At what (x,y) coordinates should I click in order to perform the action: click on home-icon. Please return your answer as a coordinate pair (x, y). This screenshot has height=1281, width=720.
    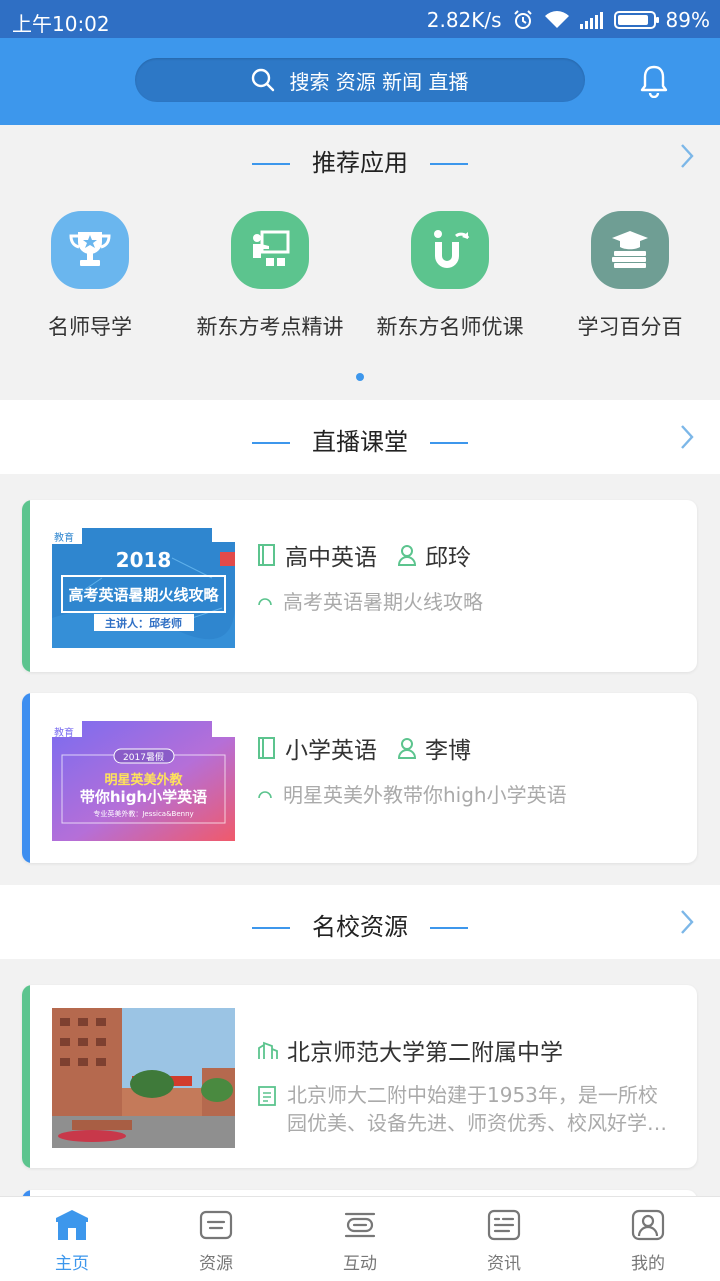
    Looking at the image, I should click on (72, 1225).